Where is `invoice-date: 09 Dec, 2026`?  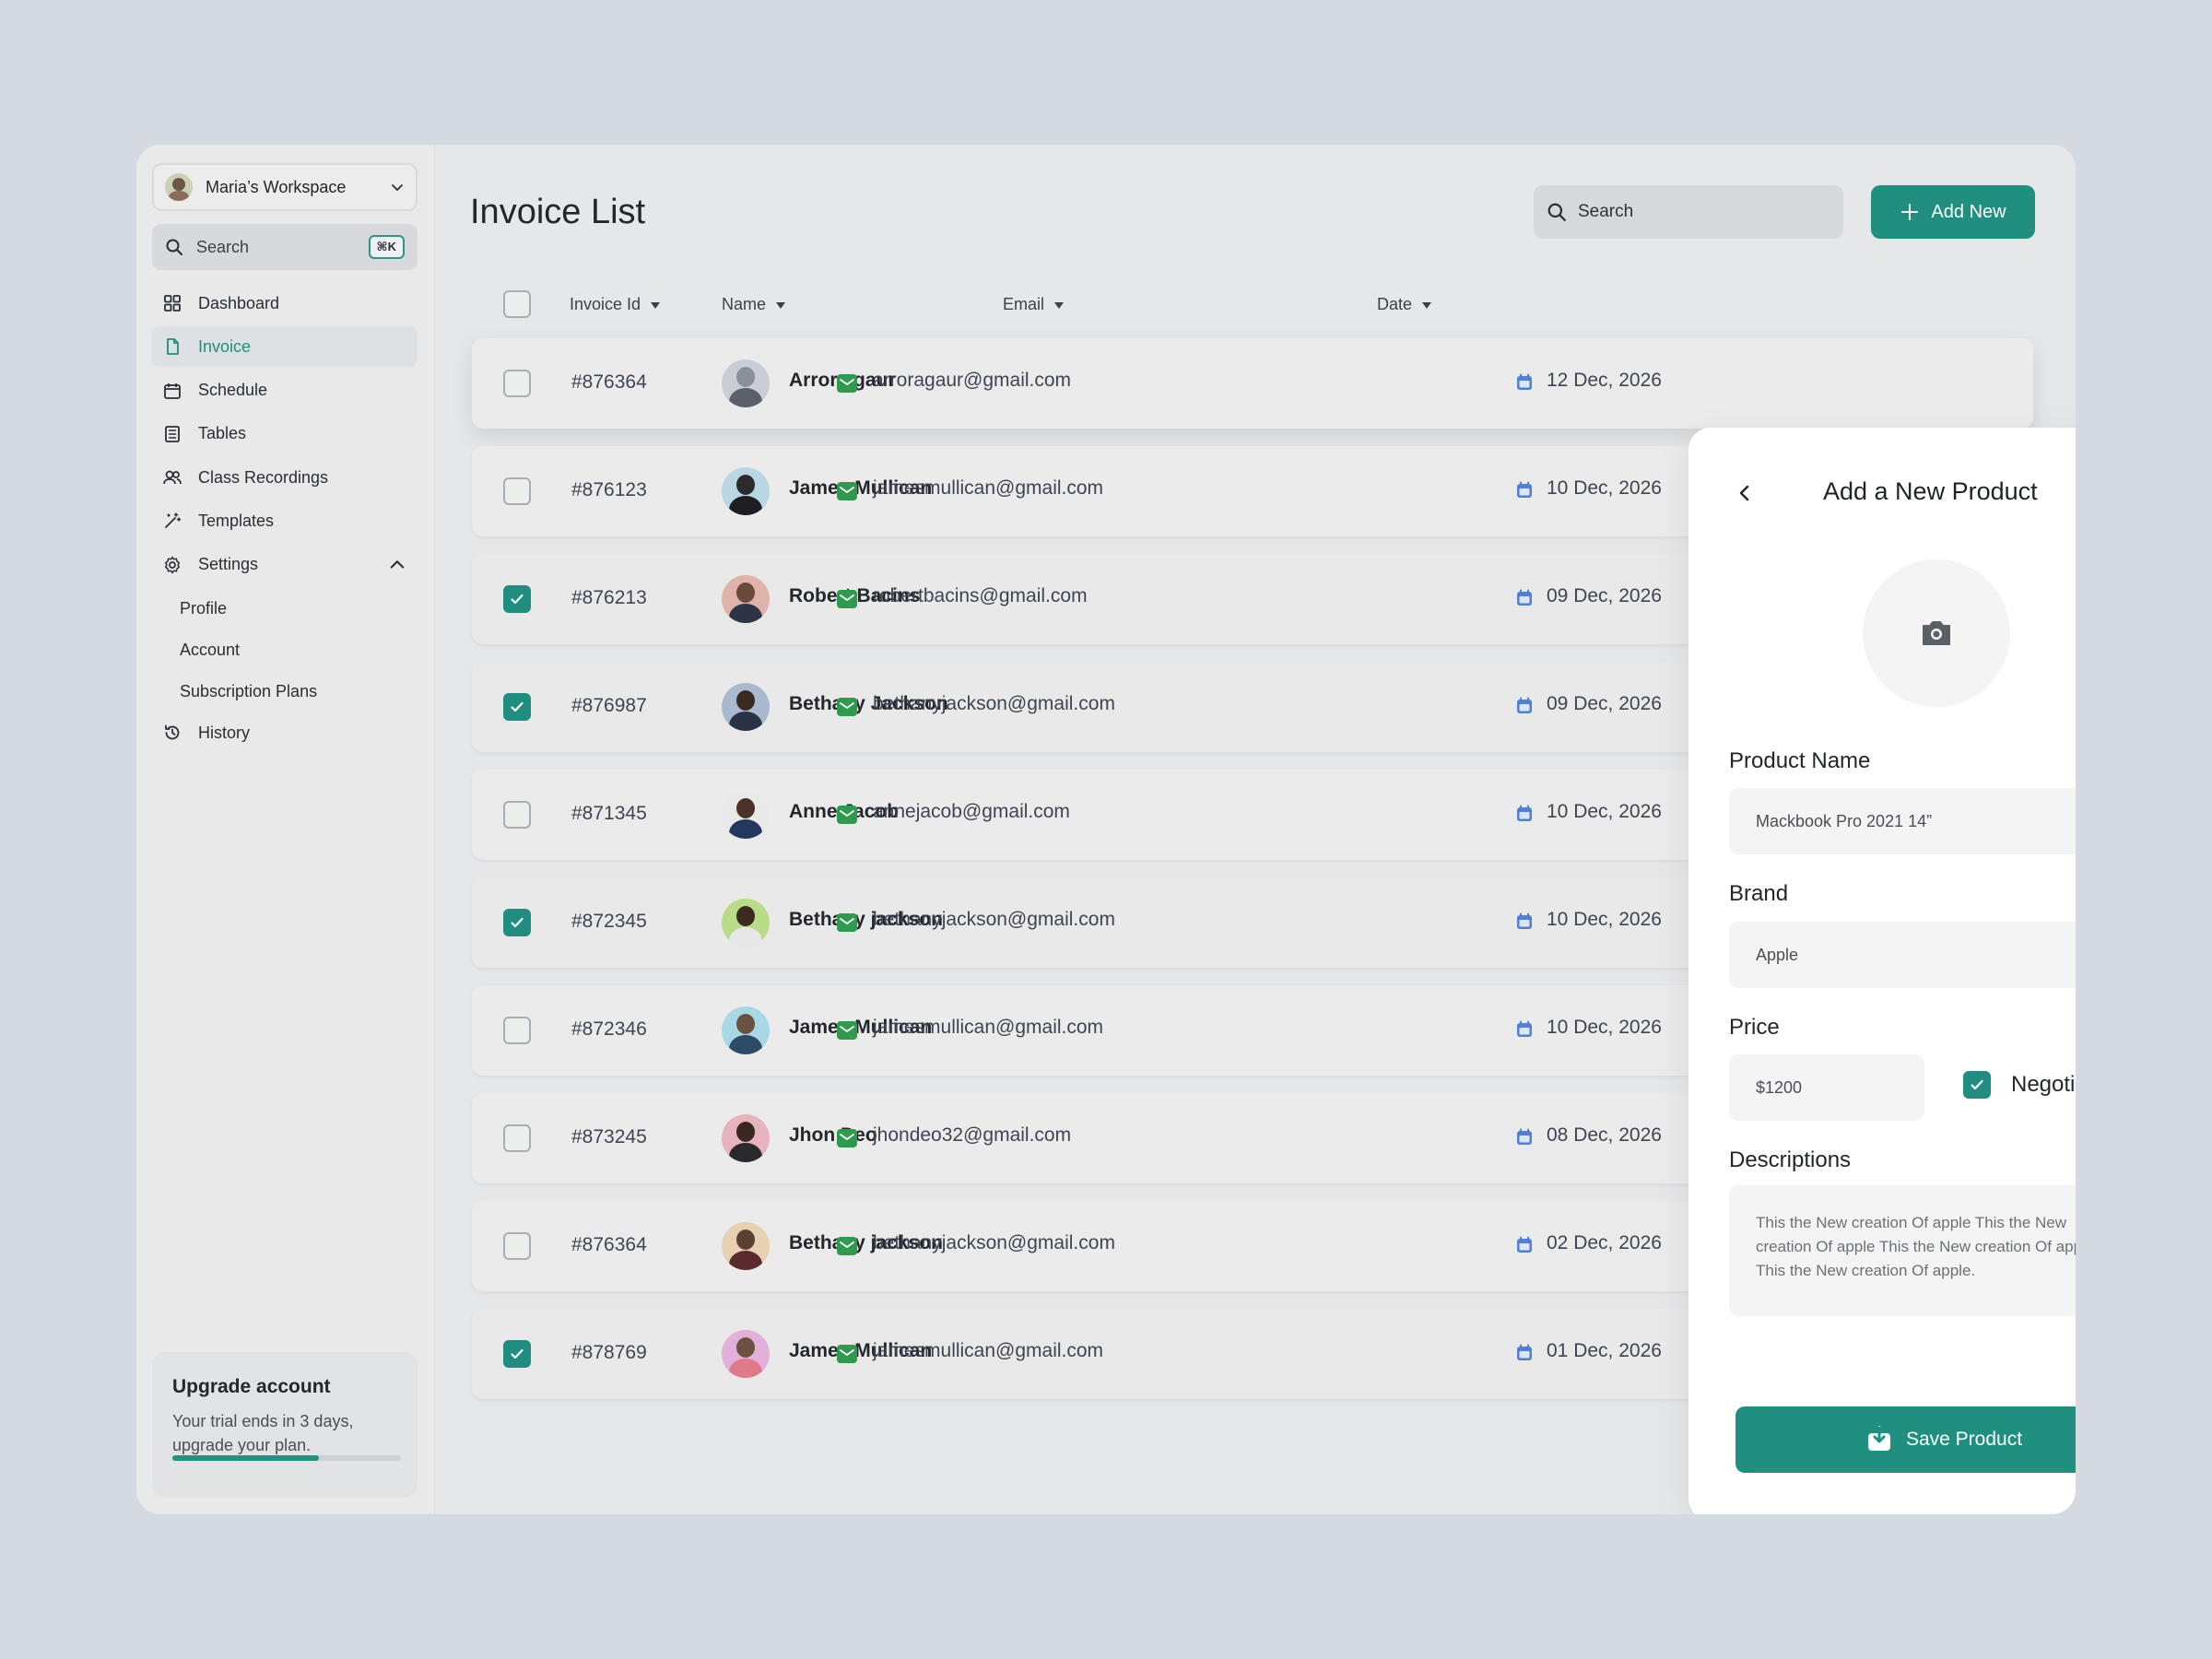 invoice-date: 09 Dec, 2026 is located at coordinates (1604, 703).